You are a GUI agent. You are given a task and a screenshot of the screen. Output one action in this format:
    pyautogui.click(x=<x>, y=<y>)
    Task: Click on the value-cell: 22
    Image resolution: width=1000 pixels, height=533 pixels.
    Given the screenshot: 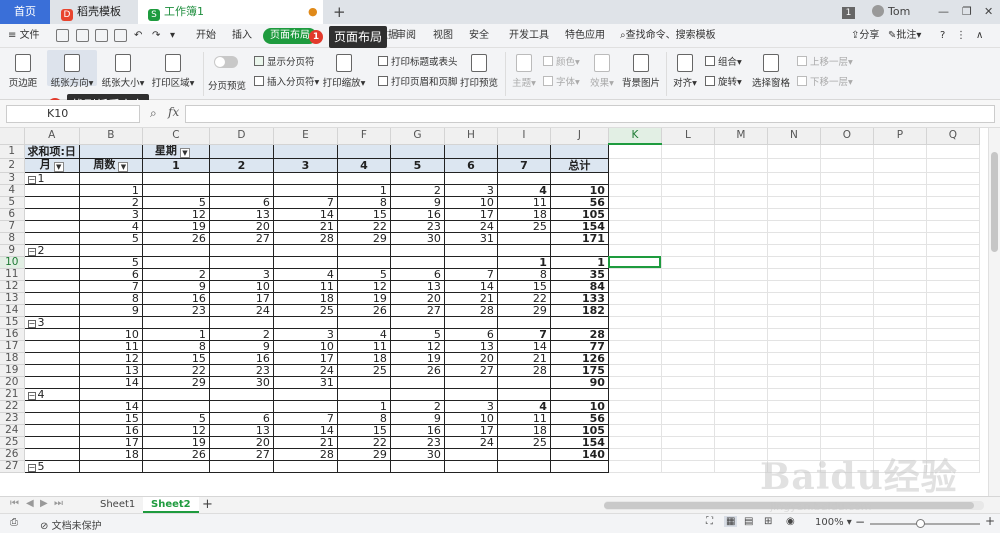 What is the action you would take?
    pyautogui.click(x=176, y=370)
    